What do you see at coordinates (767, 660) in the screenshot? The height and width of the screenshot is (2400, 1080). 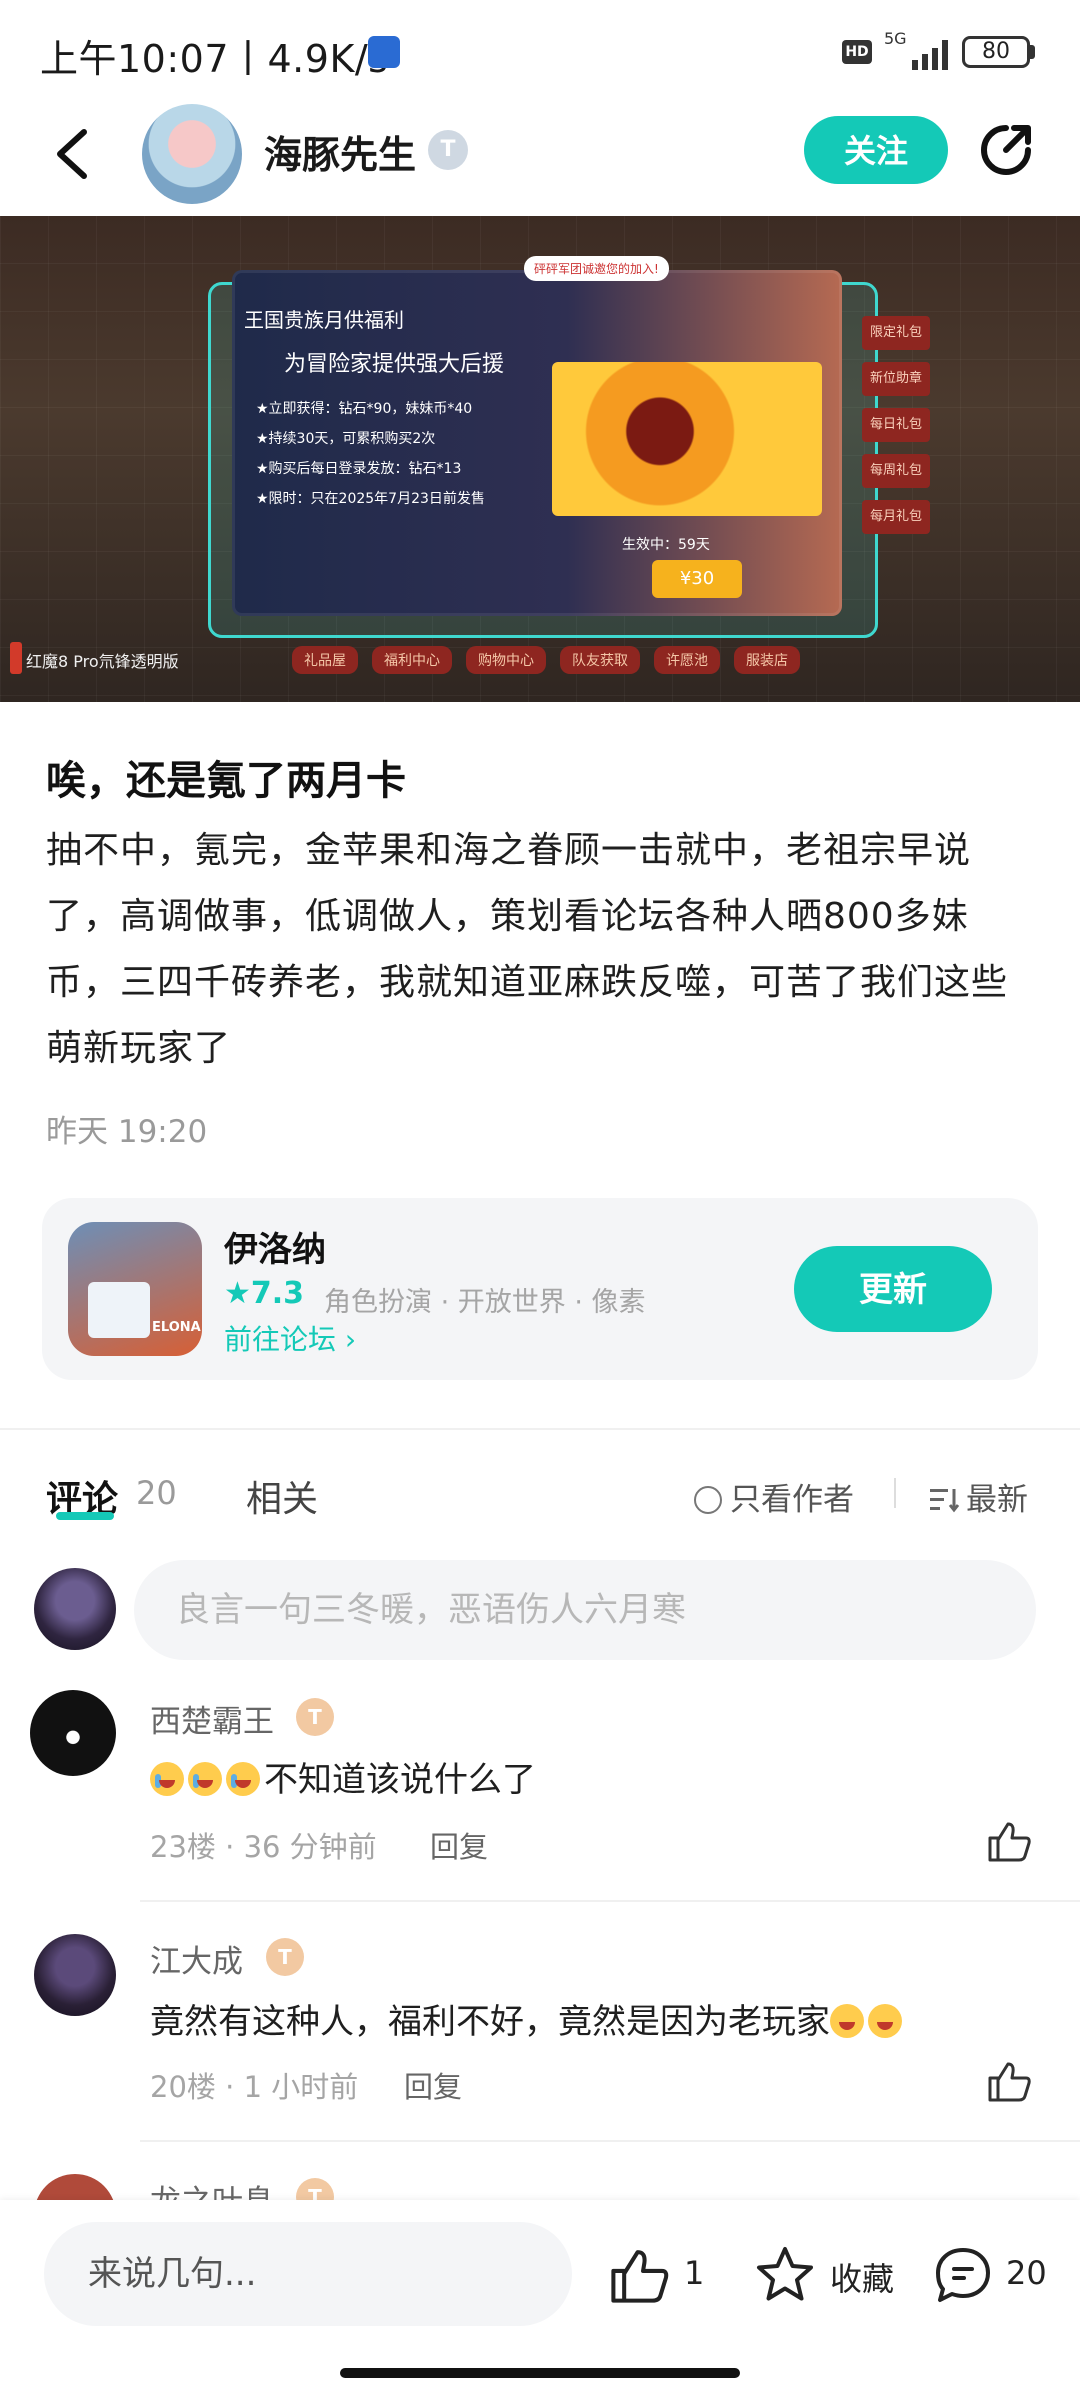 I see `hero-tag: 服装店` at bounding box center [767, 660].